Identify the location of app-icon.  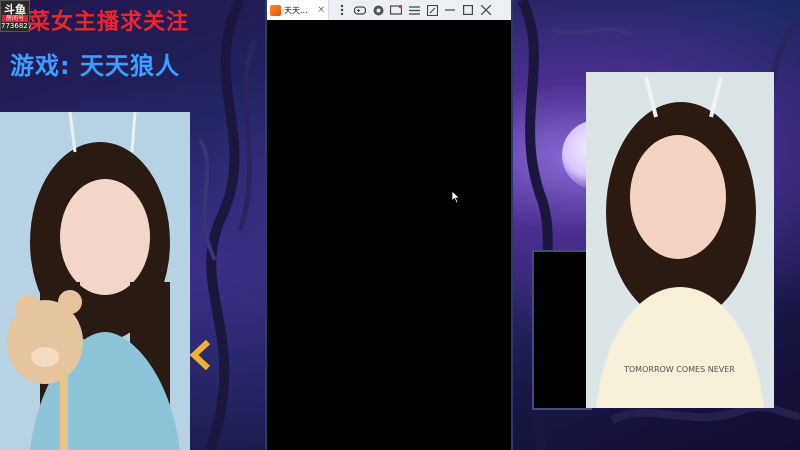
(275, 10).